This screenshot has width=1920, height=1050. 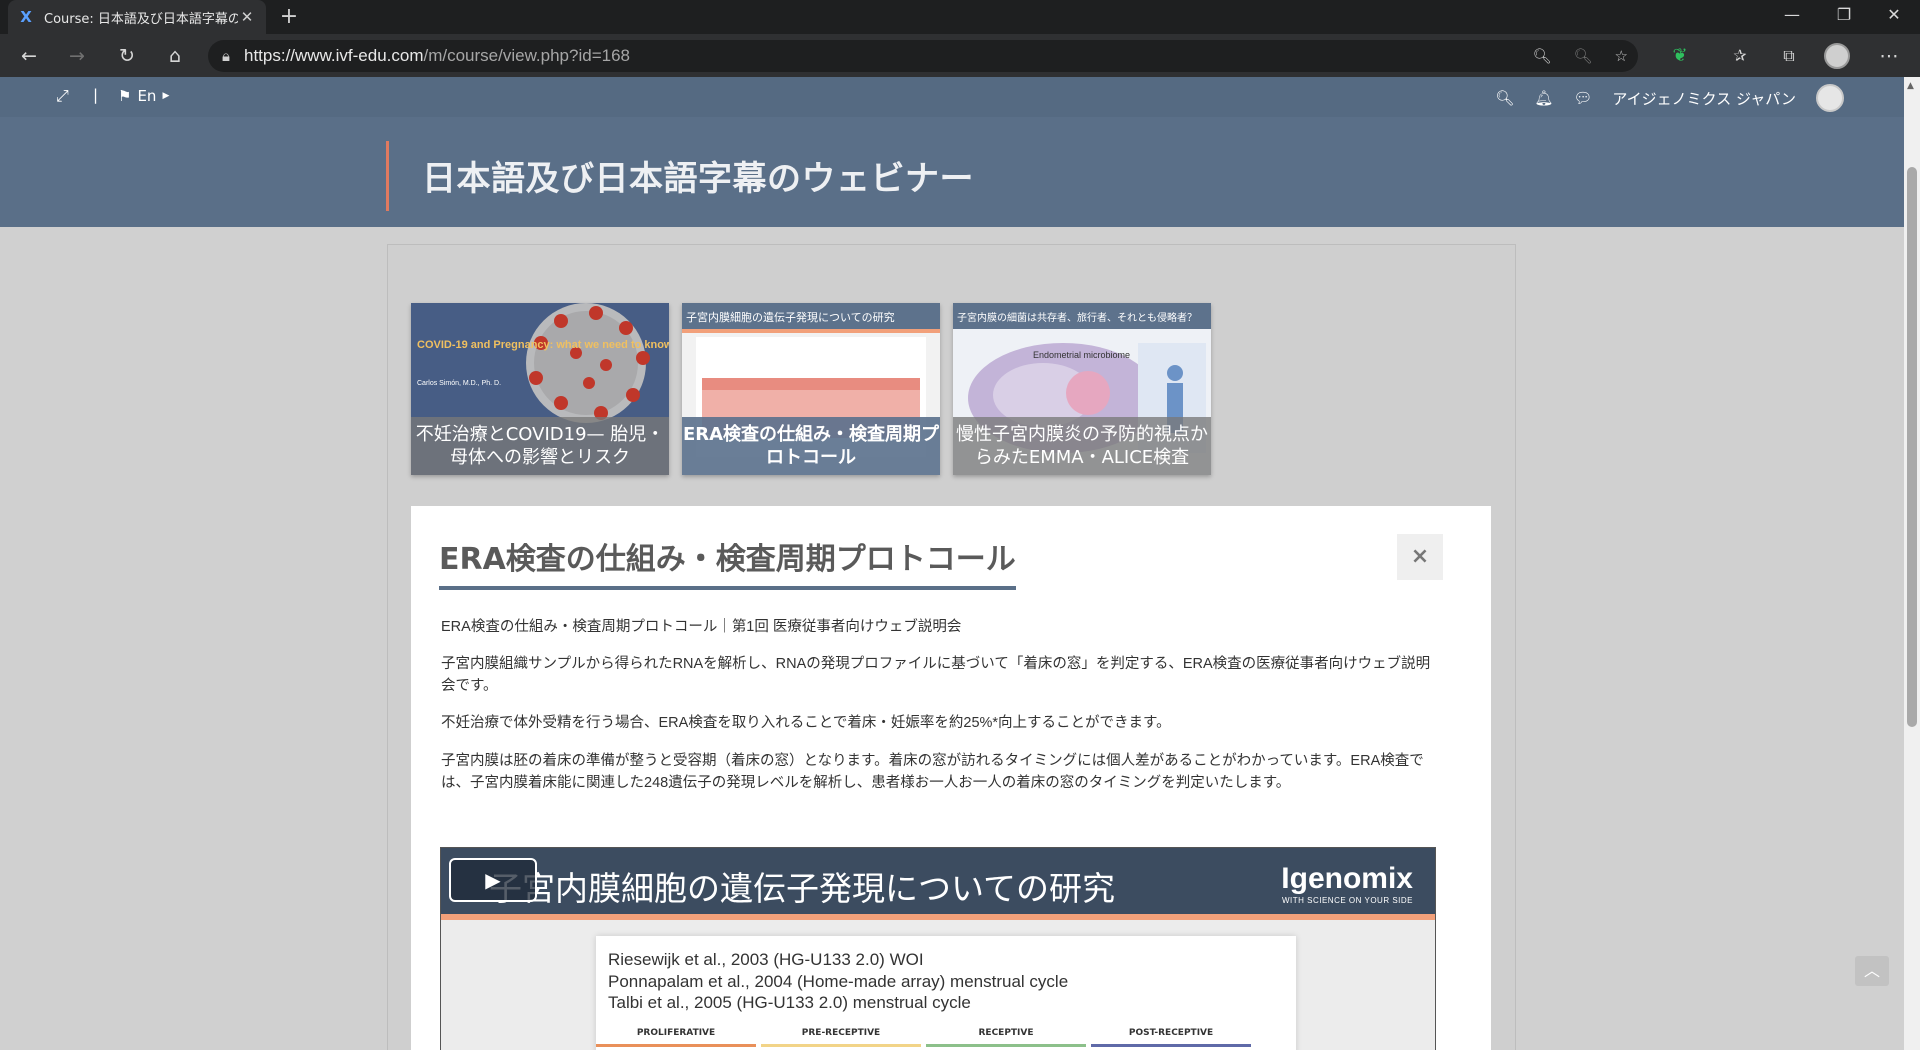 What do you see at coordinates (1740, 56) in the screenshot?
I see `favorites-icon: ✰` at bounding box center [1740, 56].